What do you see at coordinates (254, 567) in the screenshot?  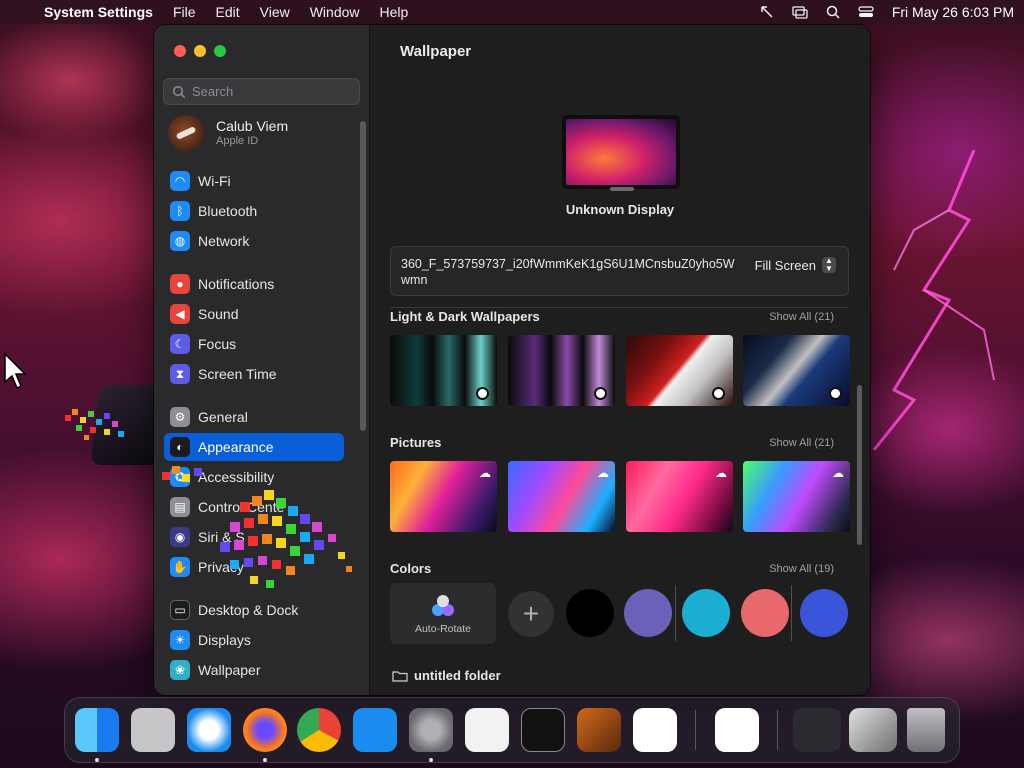 I see `sidebar-item-privacy: ✋ Privacy` at bounding box center [254, 567].